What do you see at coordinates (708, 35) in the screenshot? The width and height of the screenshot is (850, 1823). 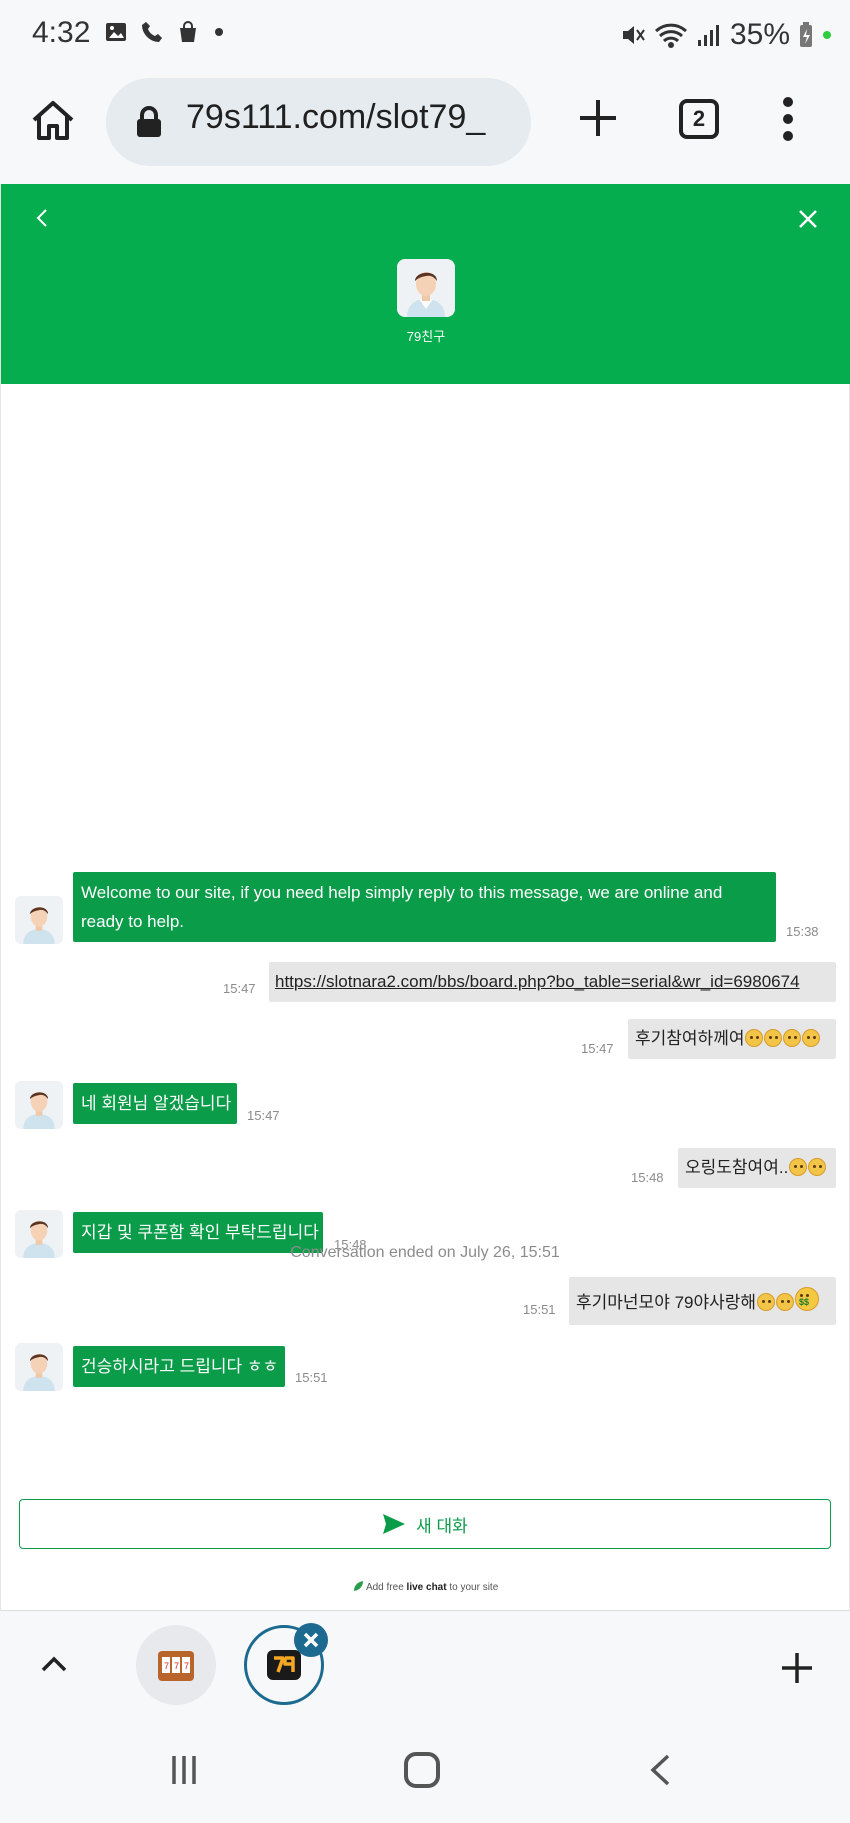 I see `signal-icon` at bounding box center [708, 35].